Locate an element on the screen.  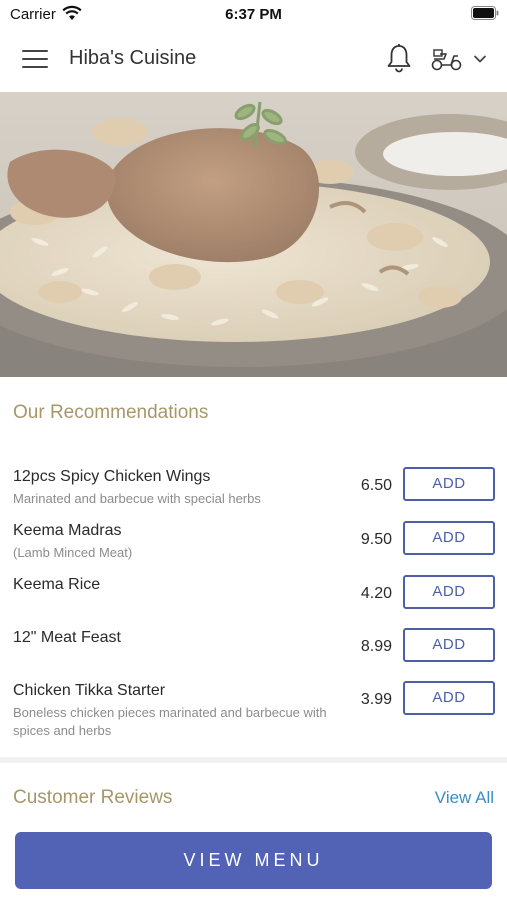
item-price: 3.99 is located at coordinates (376, 699).